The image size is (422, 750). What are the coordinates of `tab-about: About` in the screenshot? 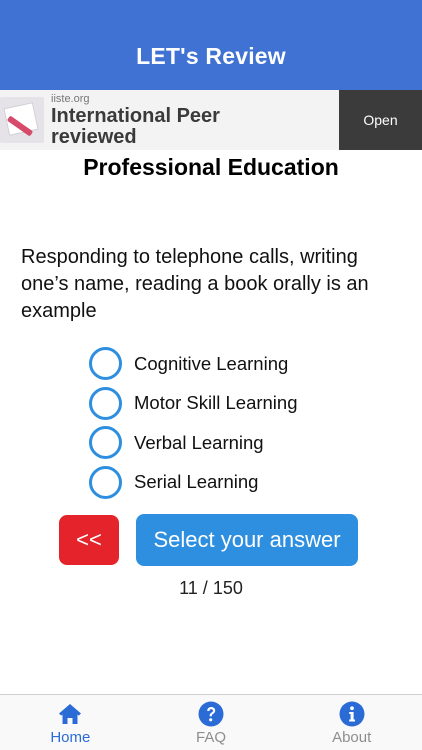 It's located at (351, 722).